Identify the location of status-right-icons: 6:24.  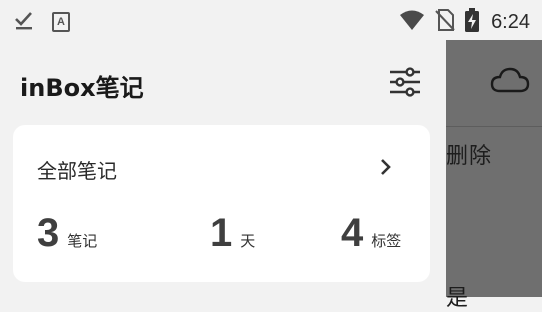
(464, 22).